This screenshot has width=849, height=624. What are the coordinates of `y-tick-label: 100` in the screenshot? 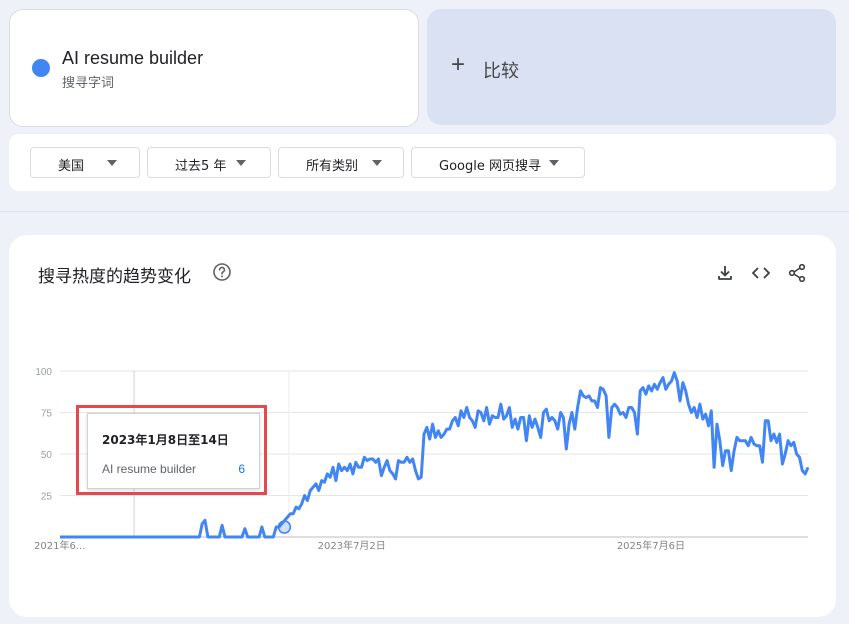 It's located at (43, 372).